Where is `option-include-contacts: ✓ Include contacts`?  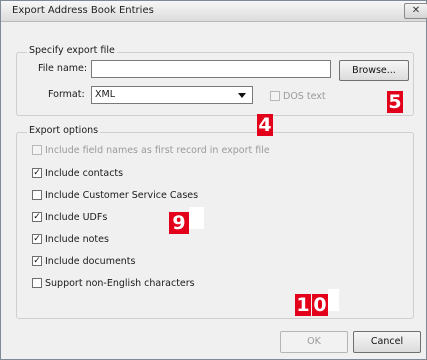
option-include-contacts: ✓ Include contacts is located at coordinates (78, 174).